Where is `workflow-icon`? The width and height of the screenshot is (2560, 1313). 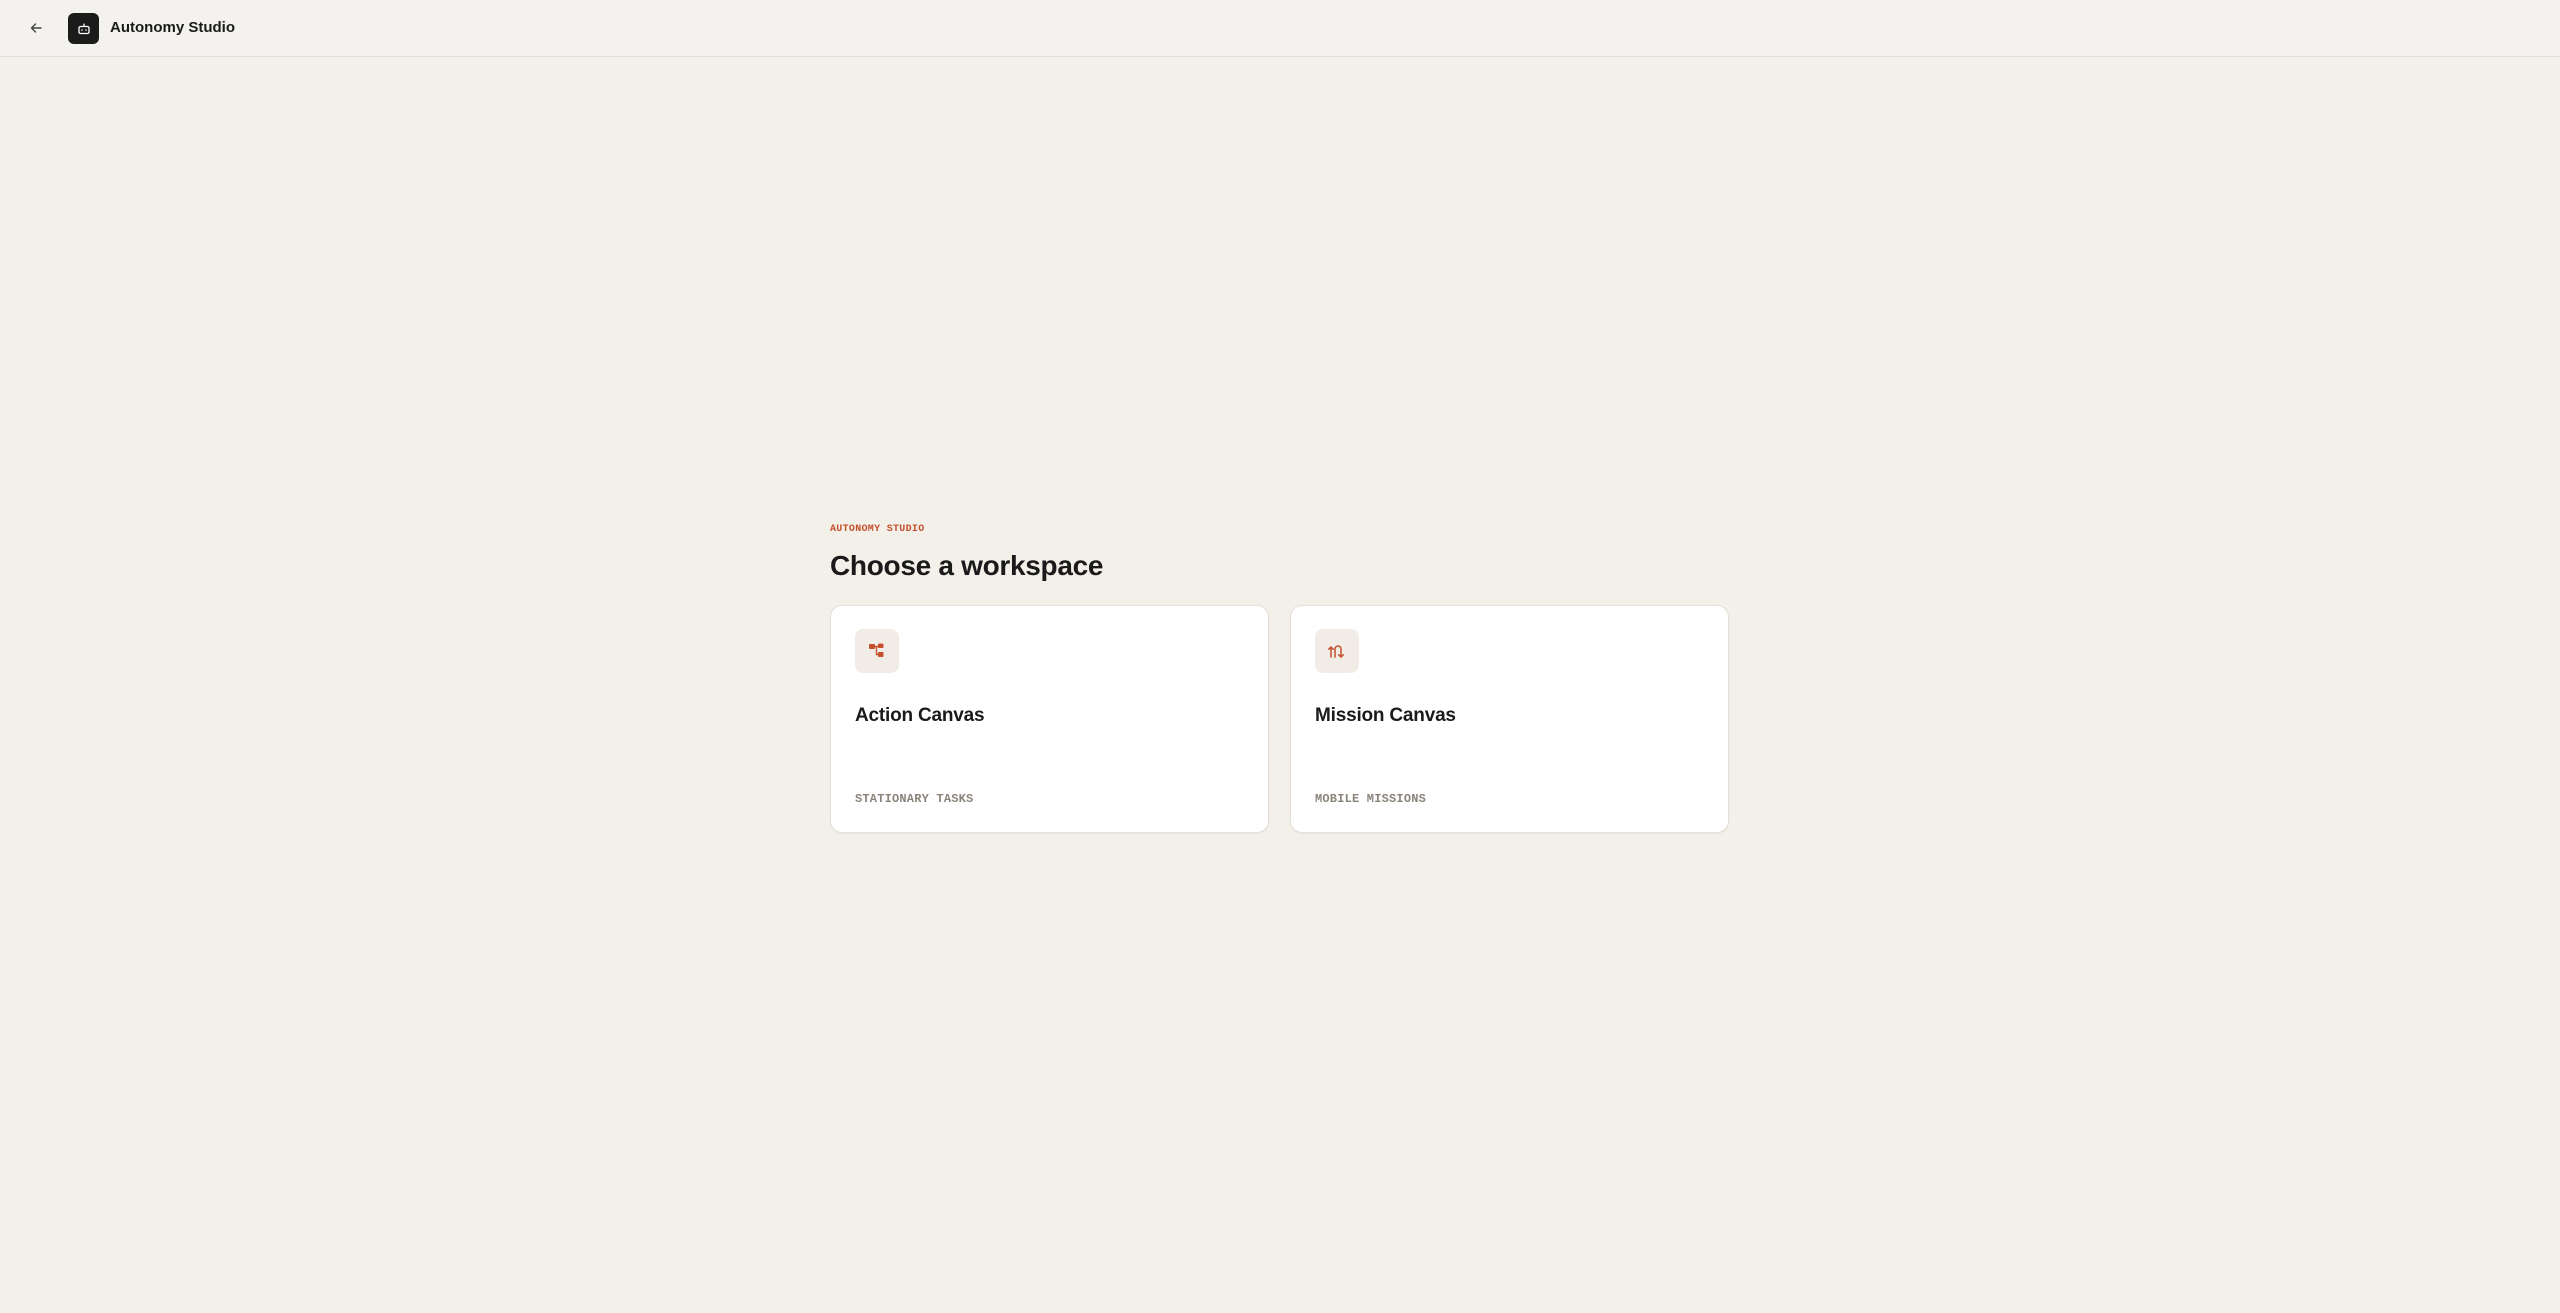 workflow-icon is located at coordinates (876, 650).